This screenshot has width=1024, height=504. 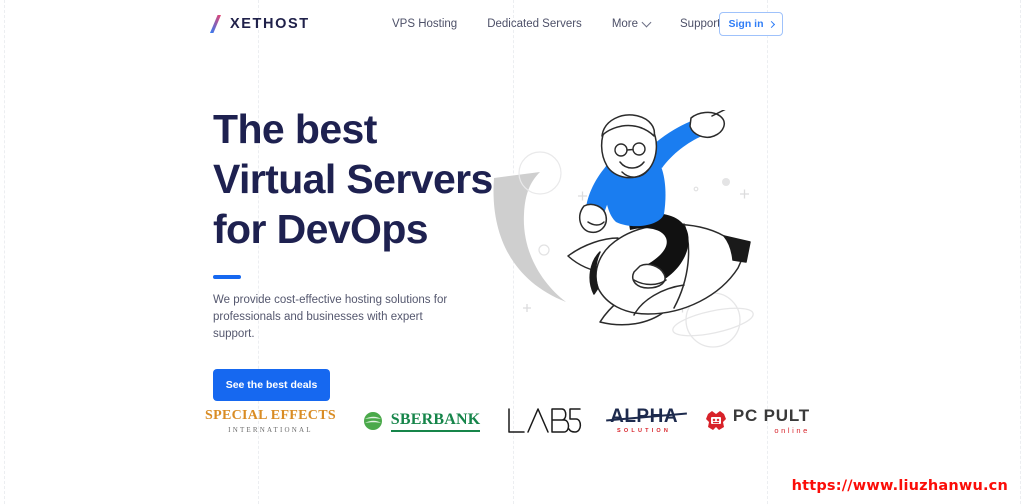 I want to click on partner-subtitle: online, so click(x=792, y=431).